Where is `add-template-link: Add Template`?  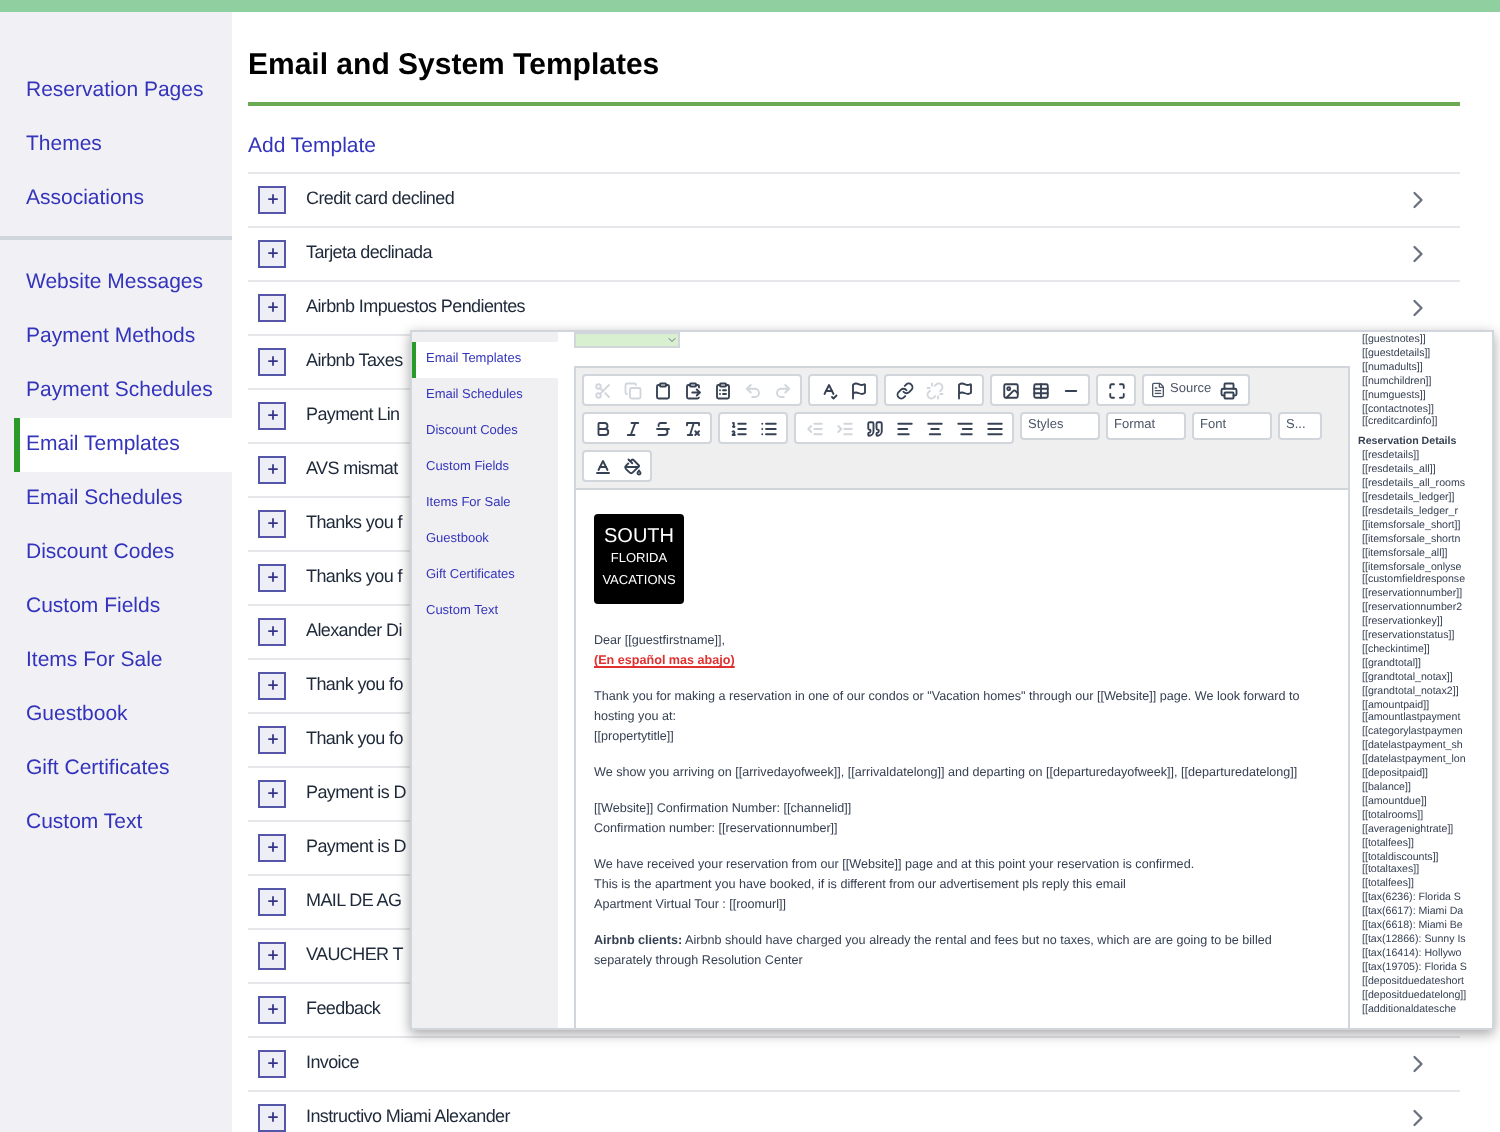
add-template-link: Add Template is located at coordinates (312, 147).